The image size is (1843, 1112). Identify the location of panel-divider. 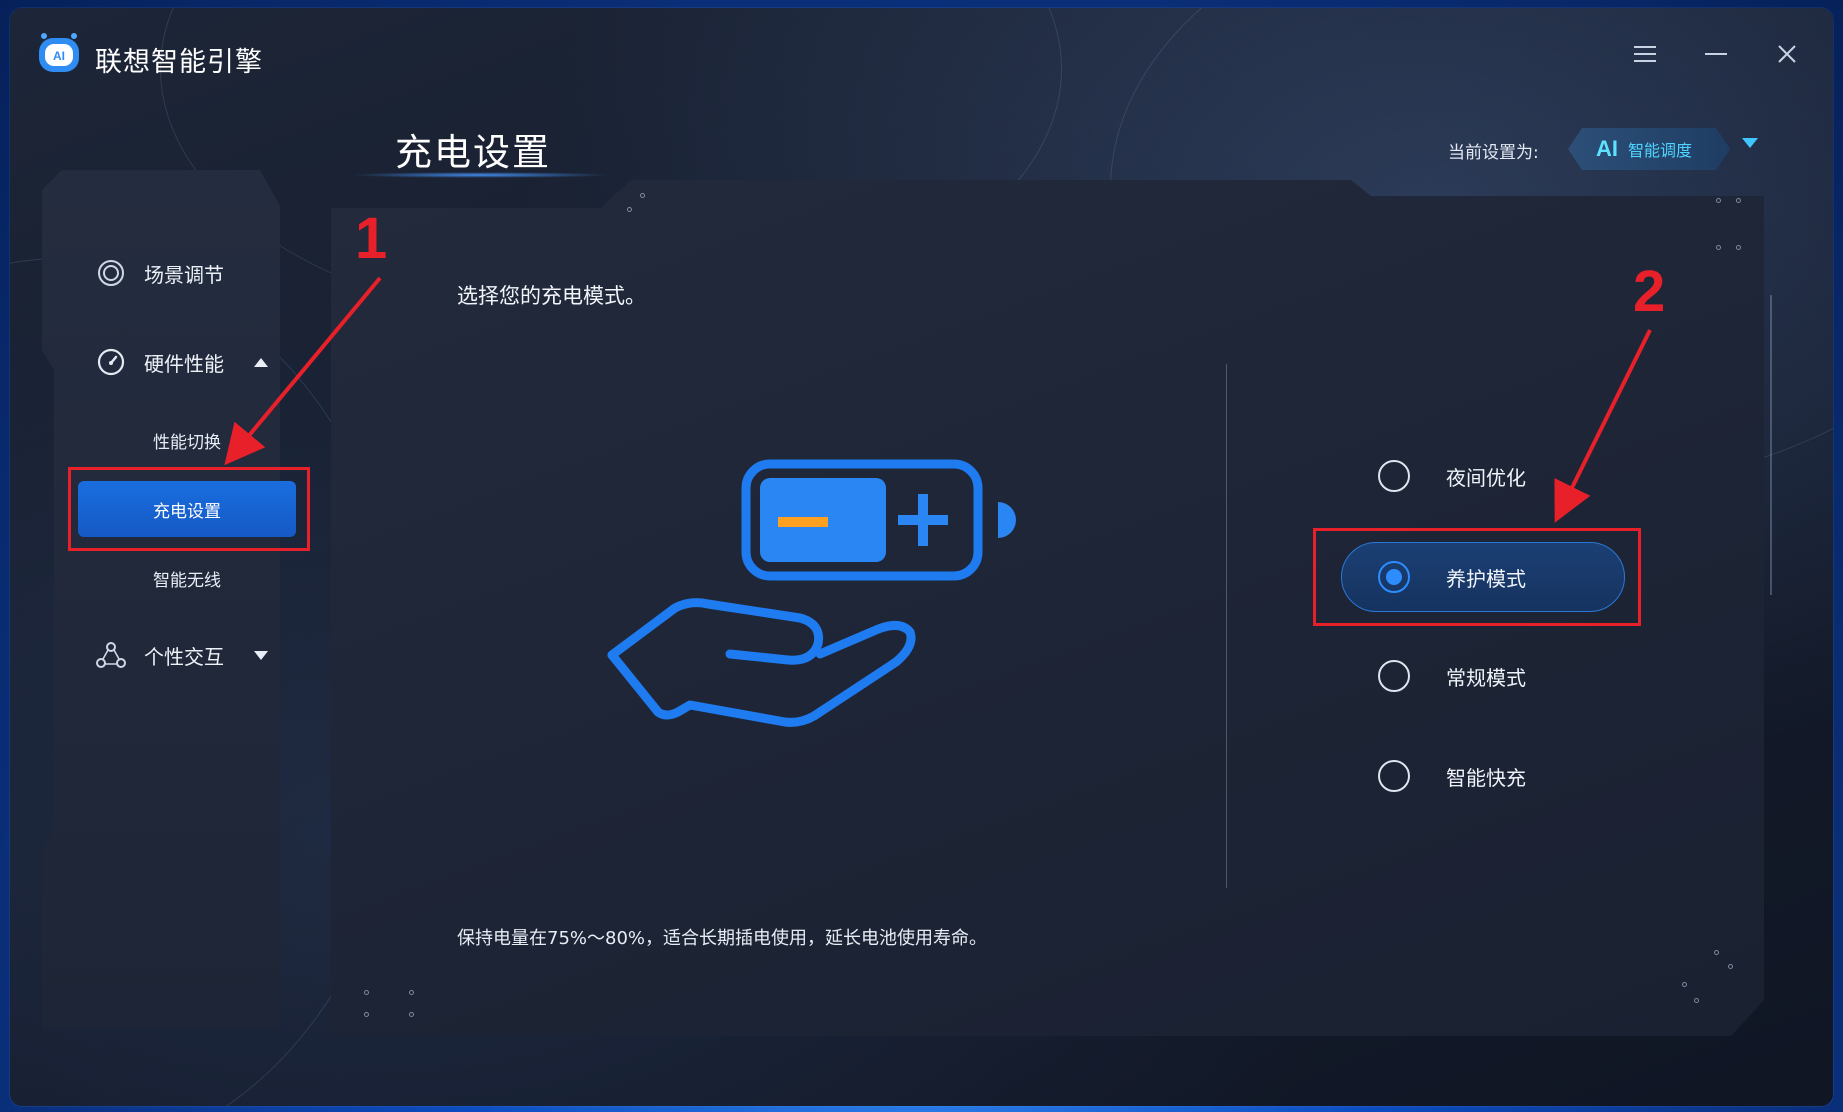
(1226, 626).